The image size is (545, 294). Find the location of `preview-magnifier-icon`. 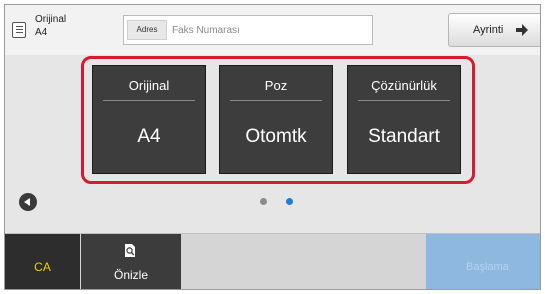

preview-magnifier-icon is located at coordinates (130, 250).